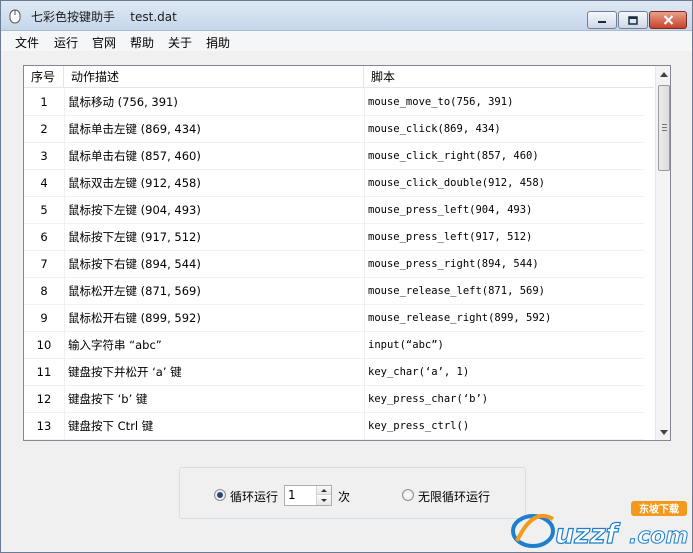 This screenshot has width=693, height=553. I want to click on scroll-up-button, so click(663, 74).